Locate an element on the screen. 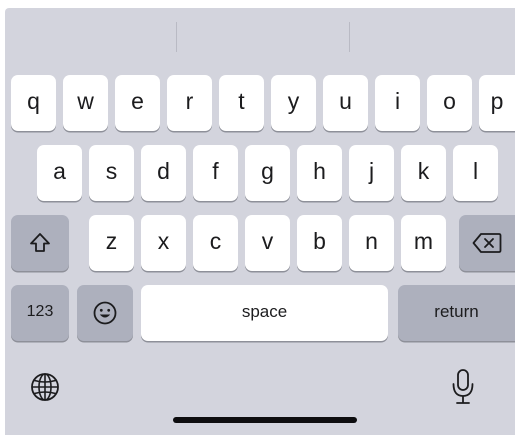 The width and height of the screenshot is (515, 435). key-label: k is located at coordinates (423, 171).